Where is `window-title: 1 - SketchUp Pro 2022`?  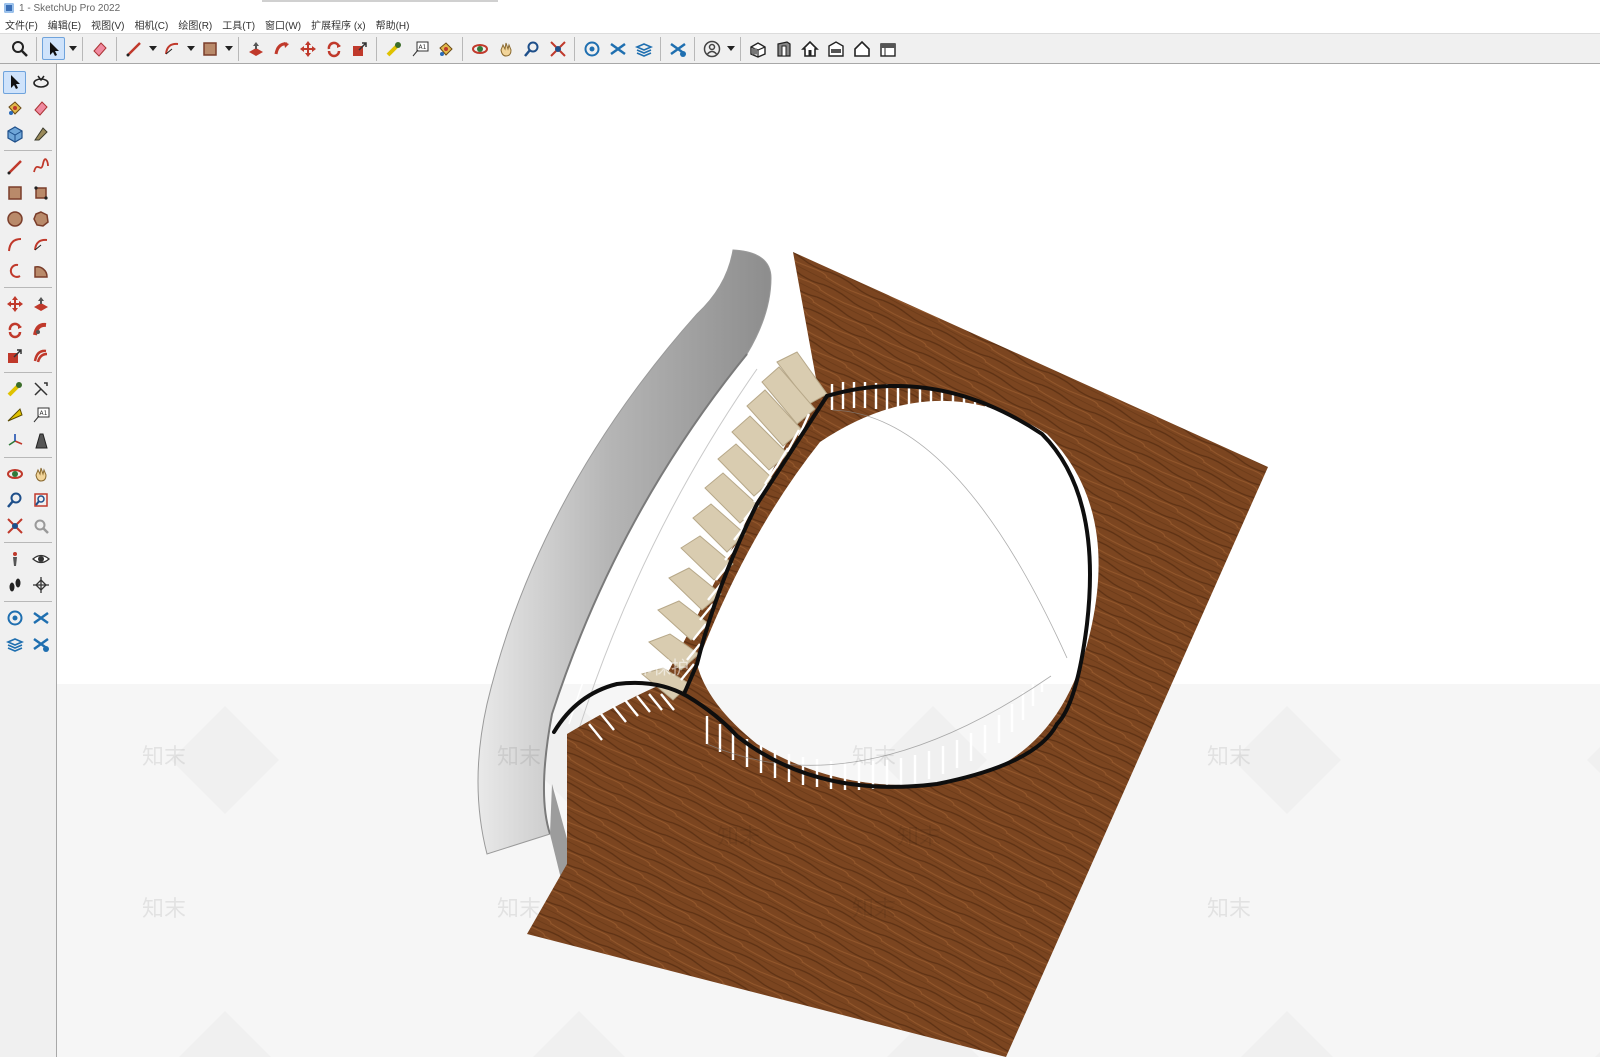 window-title: 1 - SketchUp Pro 2022 is located at coordinates (70, 8).